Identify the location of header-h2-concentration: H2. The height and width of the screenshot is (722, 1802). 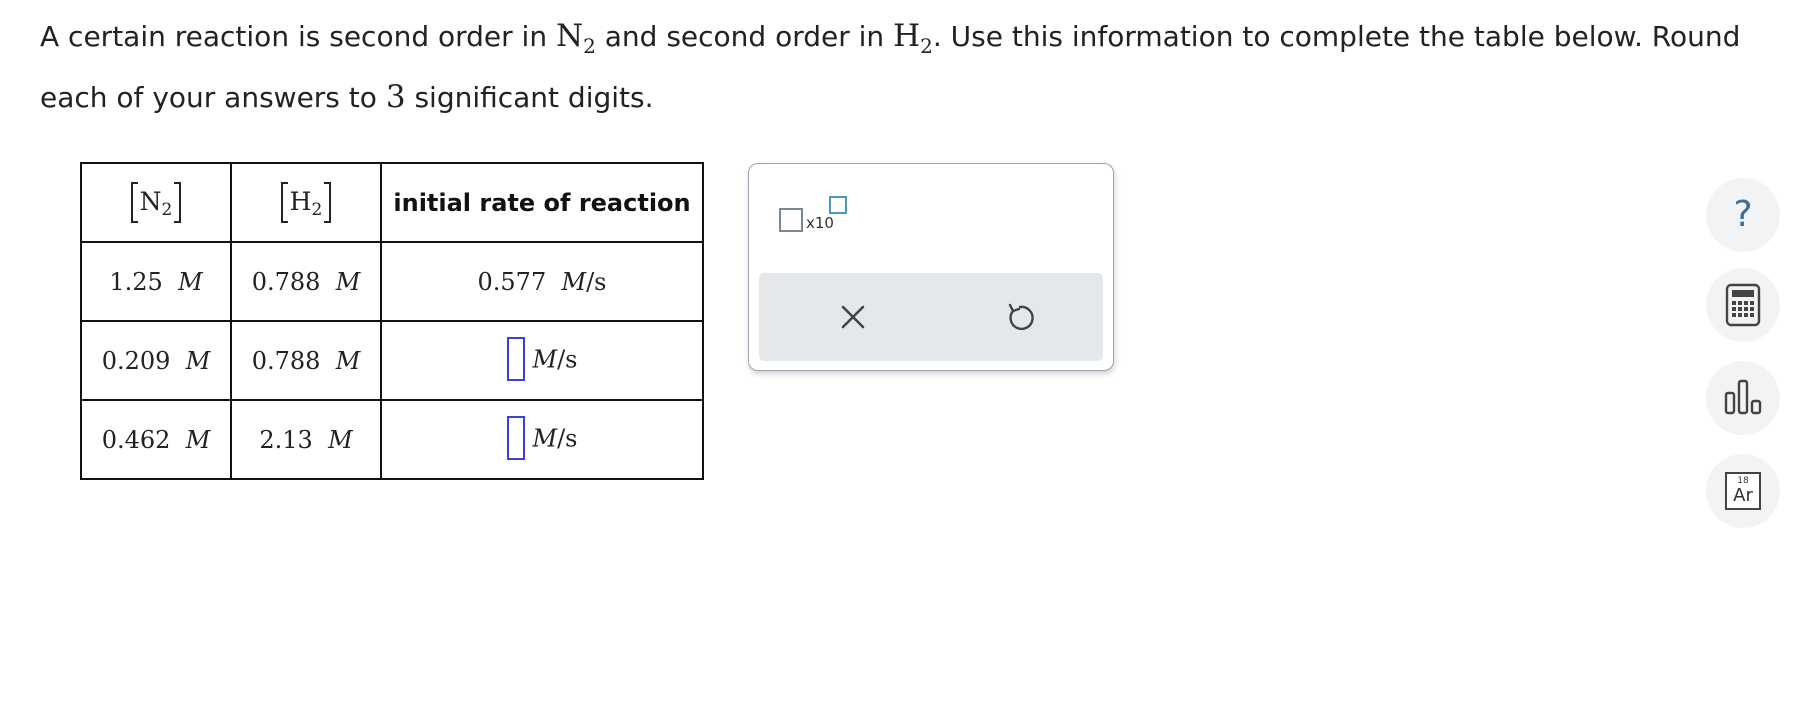
(306, 202).